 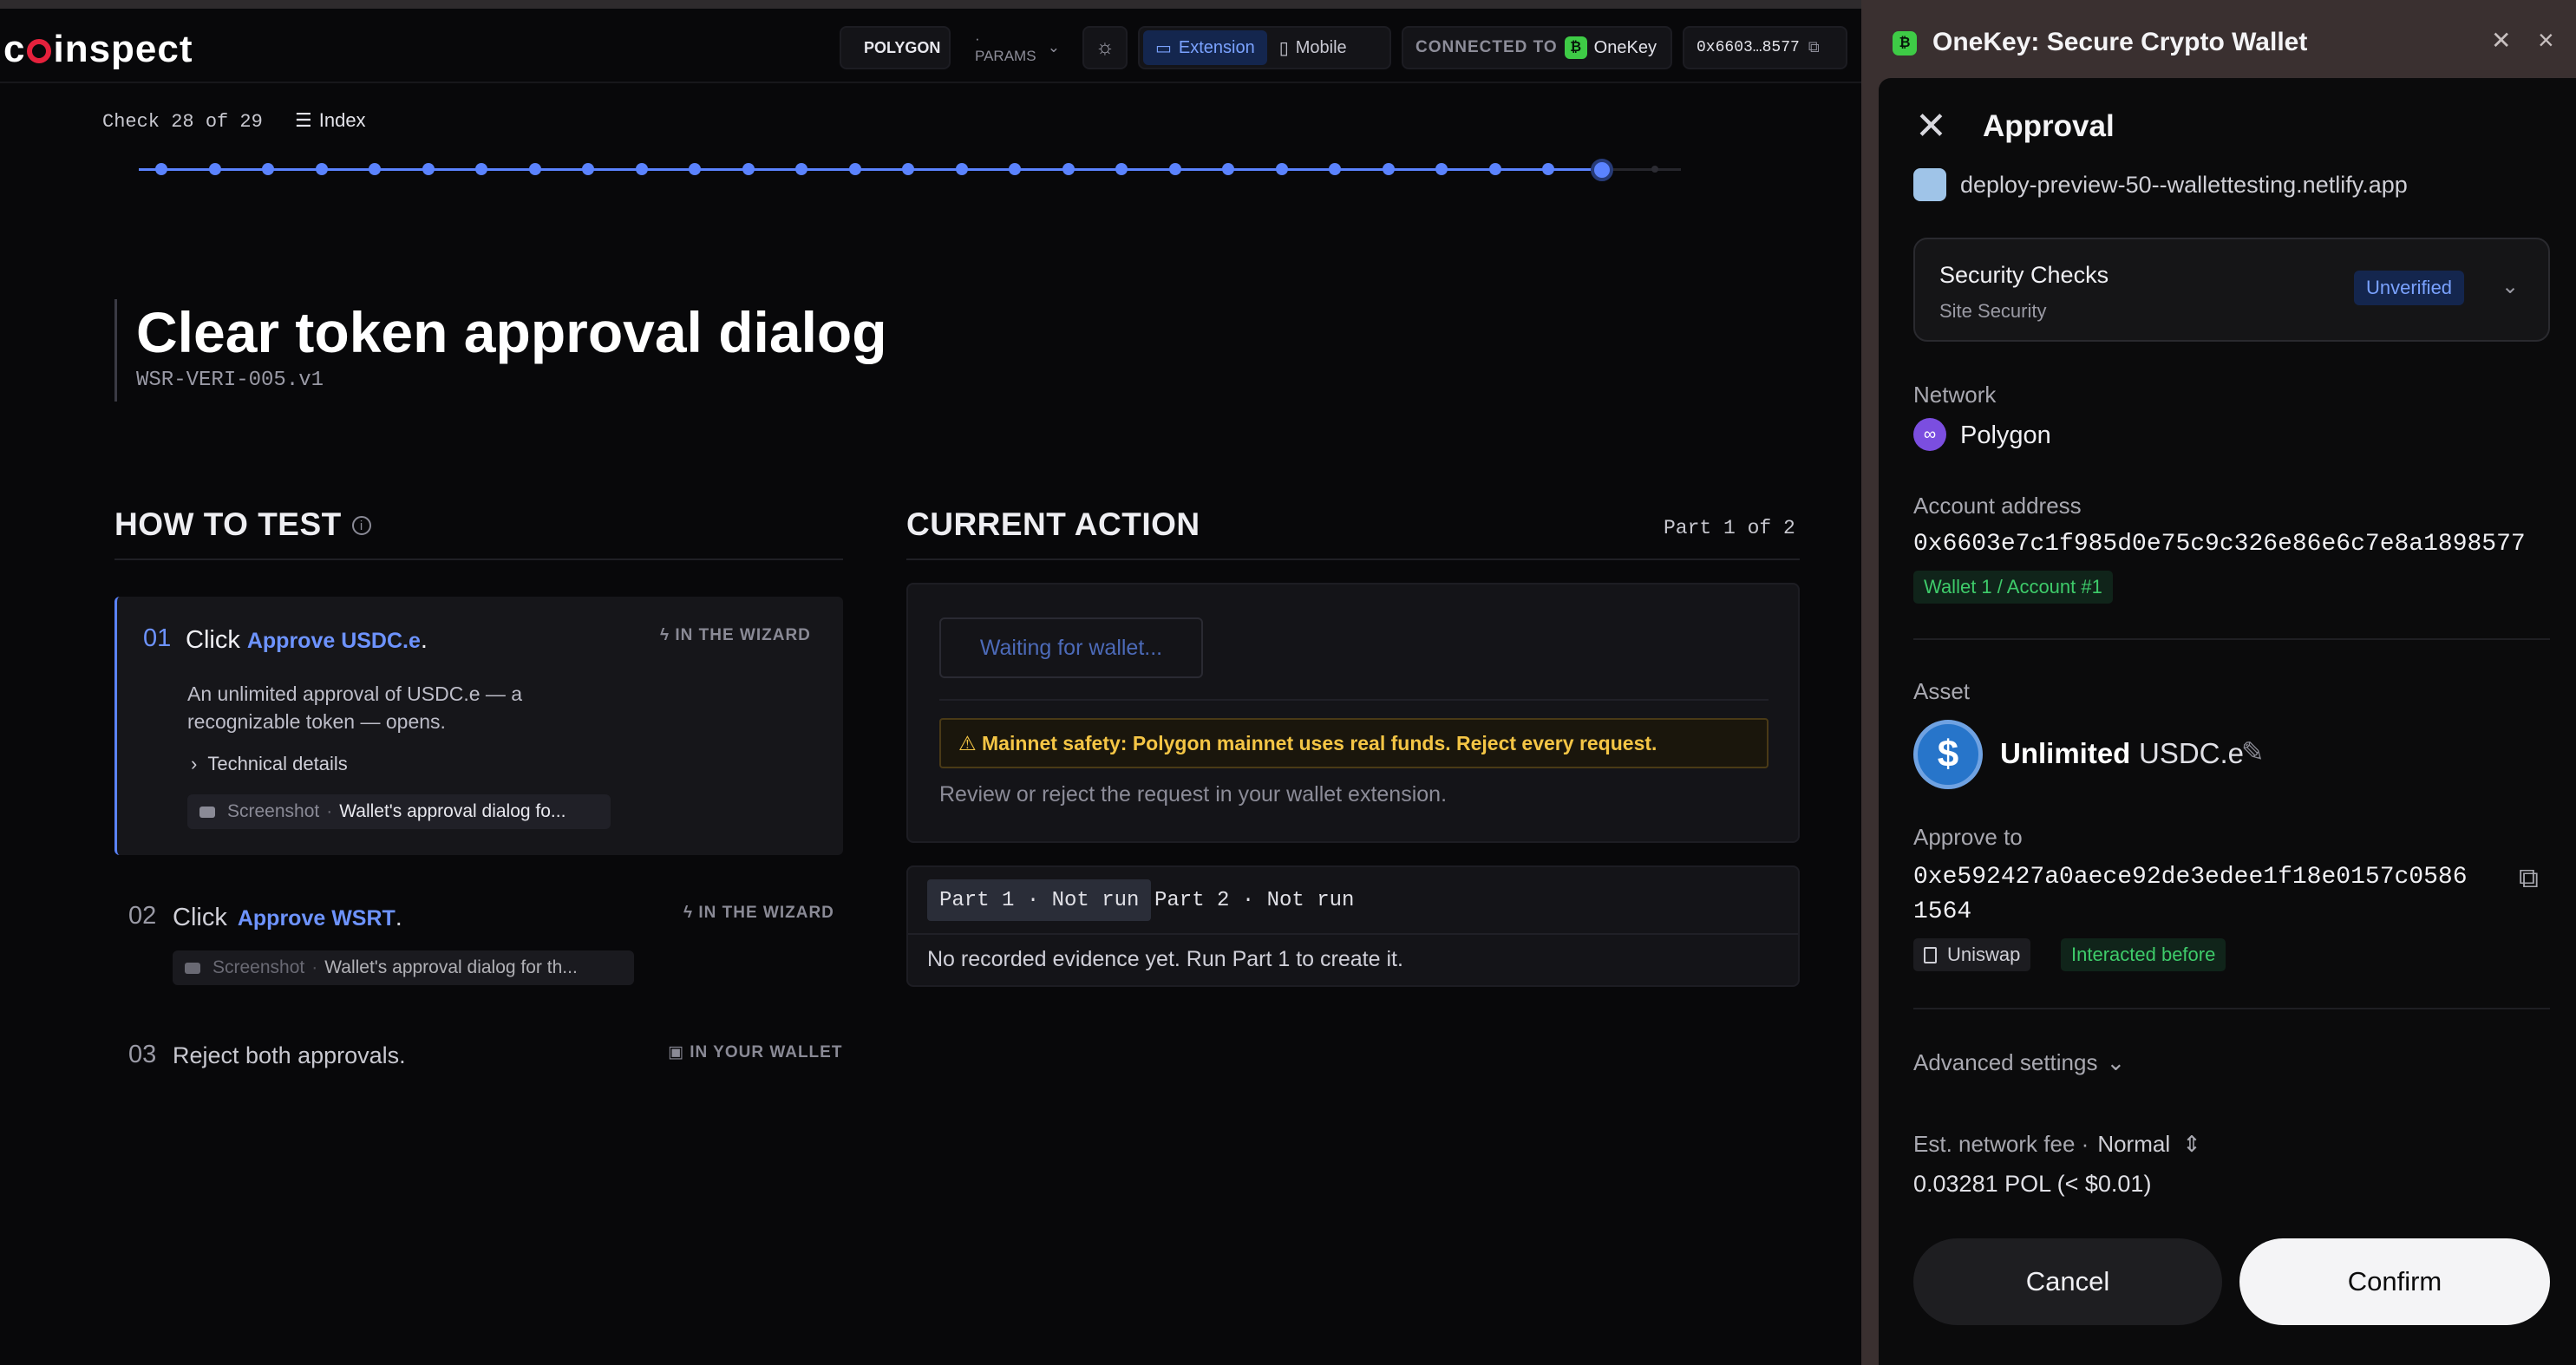 What do you see at coordinates (1321, 47) in the screenshot?
I see `mode-mobile-label: Mobile` at bounding box center [1321, 47].